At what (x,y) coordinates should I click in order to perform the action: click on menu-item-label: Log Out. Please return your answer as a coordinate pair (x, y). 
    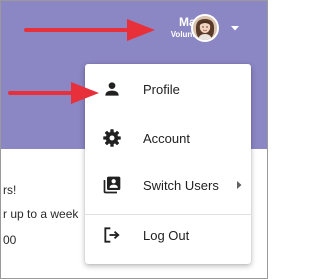
    Looking at the image, I should click on (166, 235).